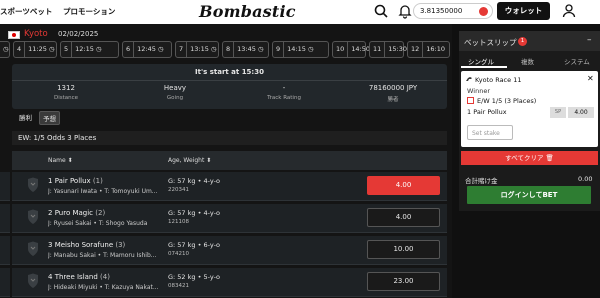 The image size is (600, 298). Describe the element at coordinates (589, 40) in the screenshot. I see `minimize-icon: –` at that location.